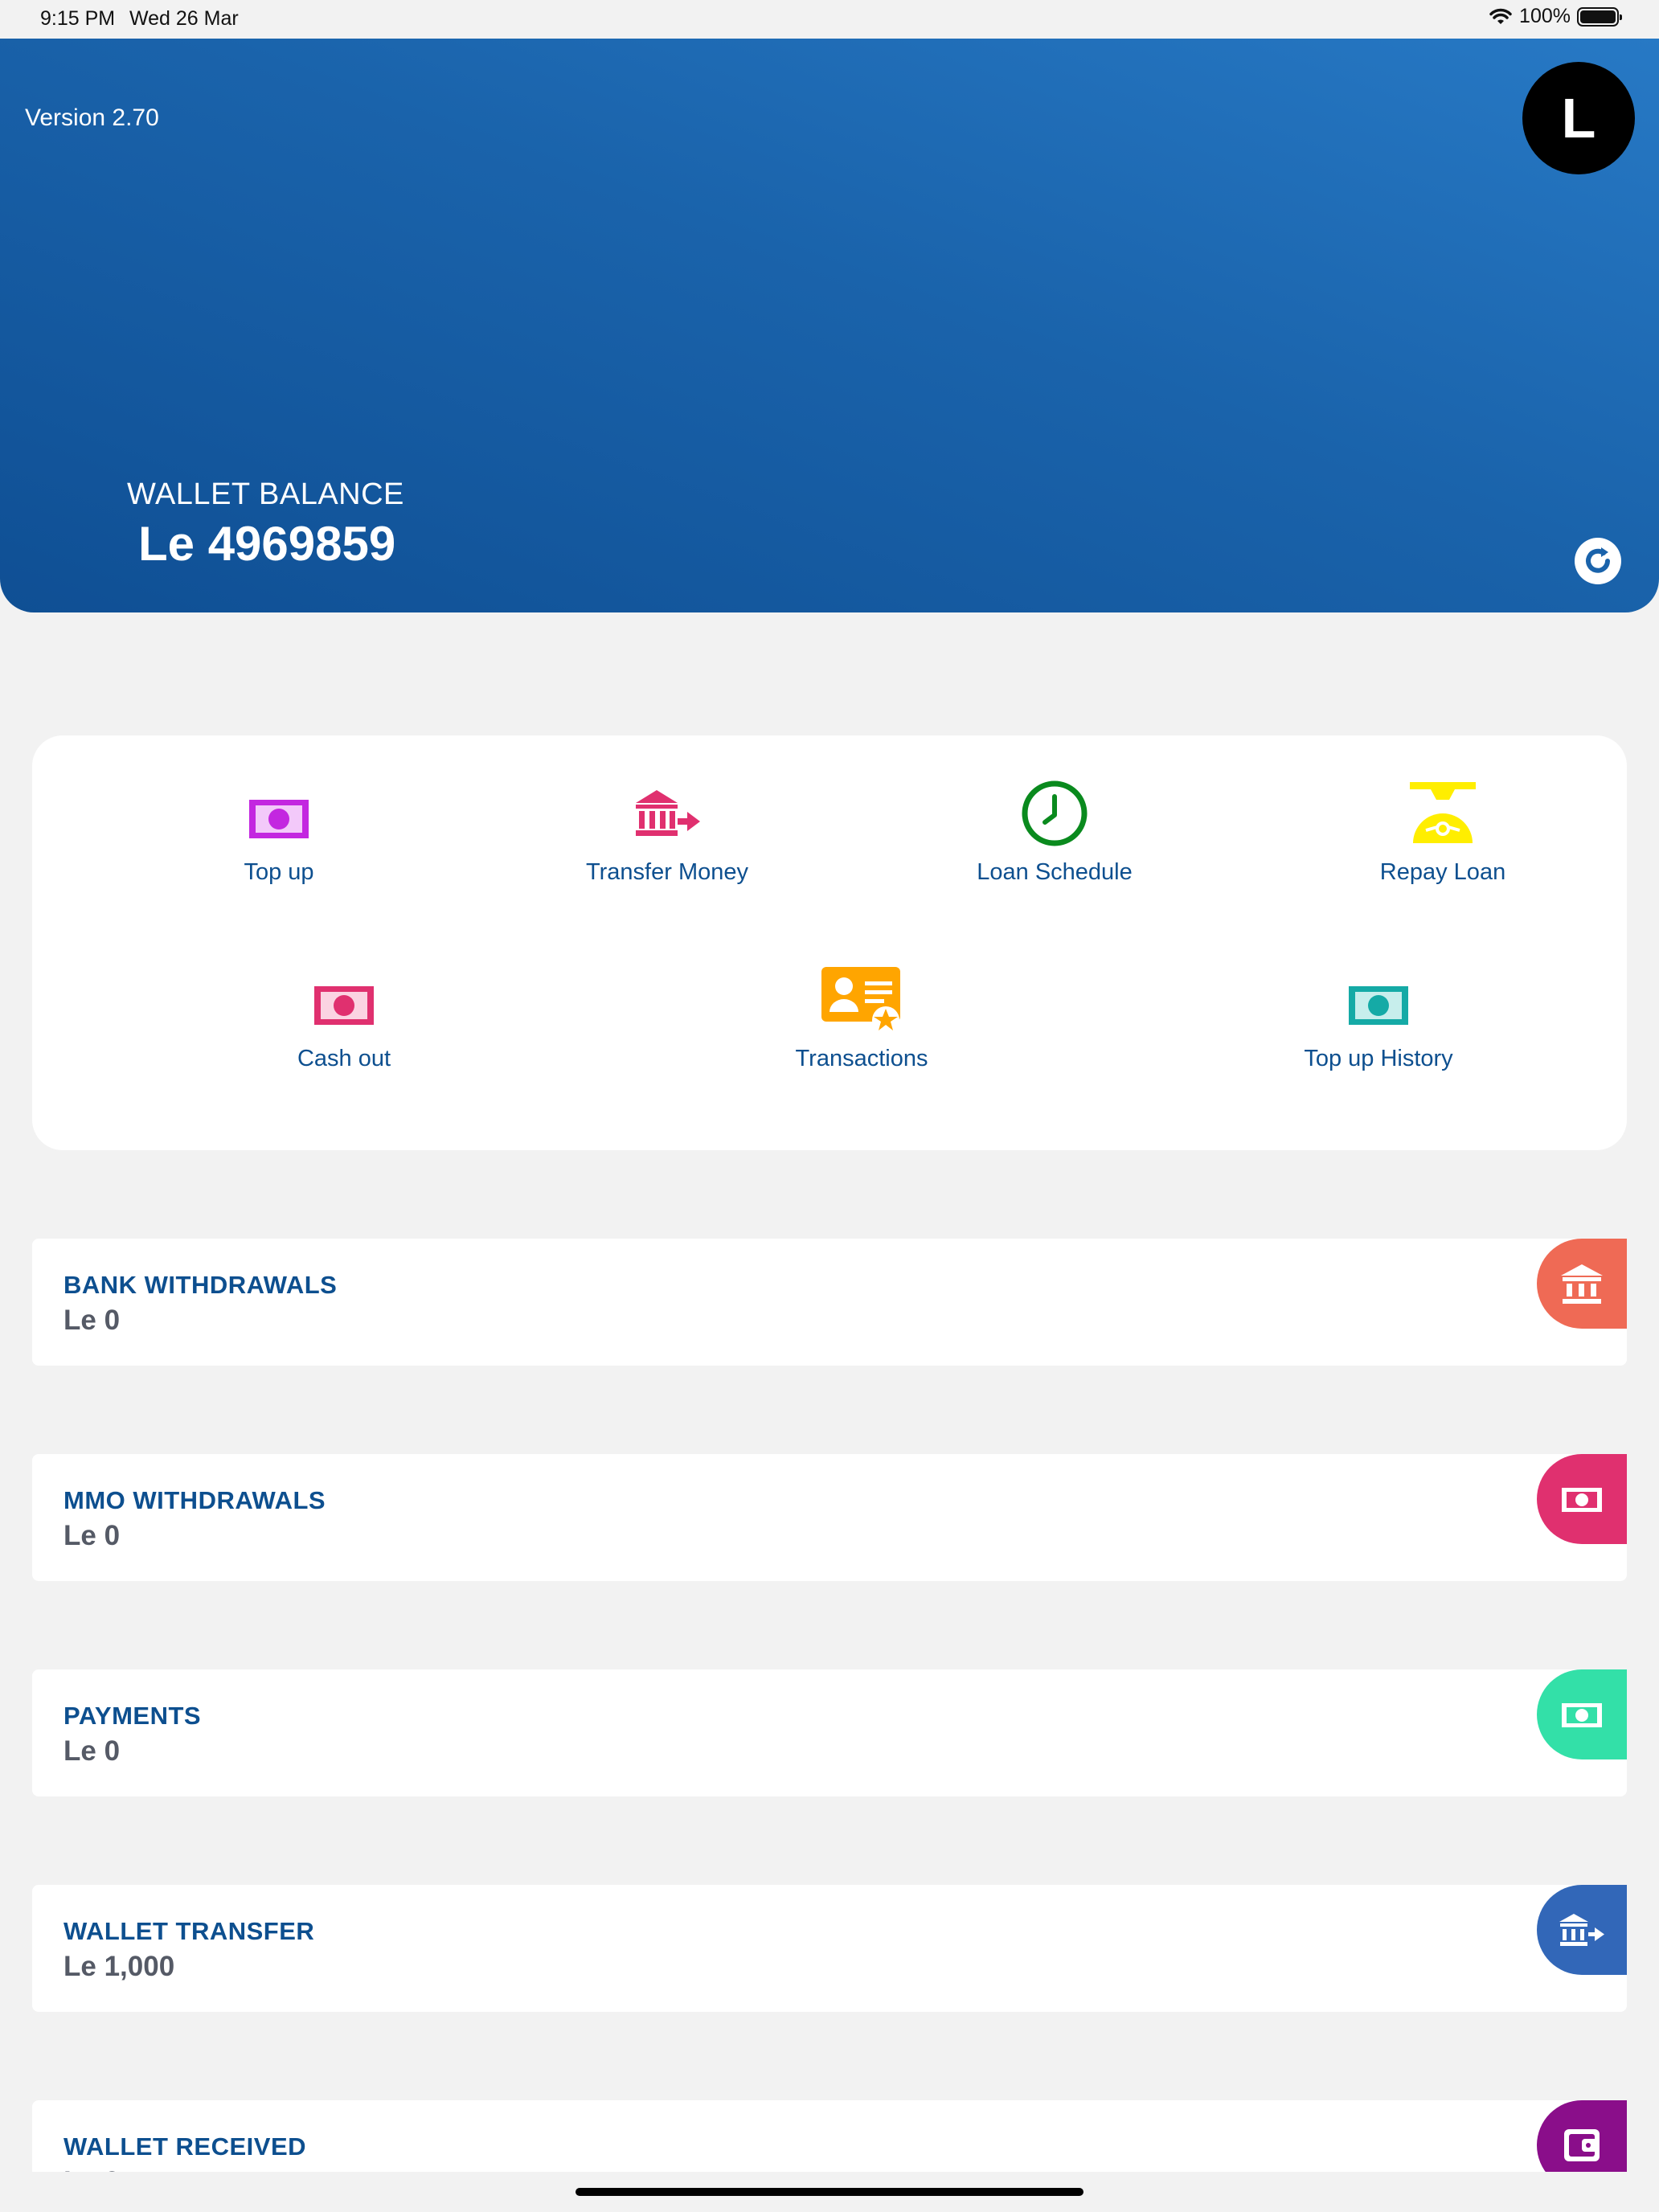  What do you see at coordinates (119, 1966) in the screenshot?
I see `stat-value: Le 1,000` at bounding box center [119, 1966].